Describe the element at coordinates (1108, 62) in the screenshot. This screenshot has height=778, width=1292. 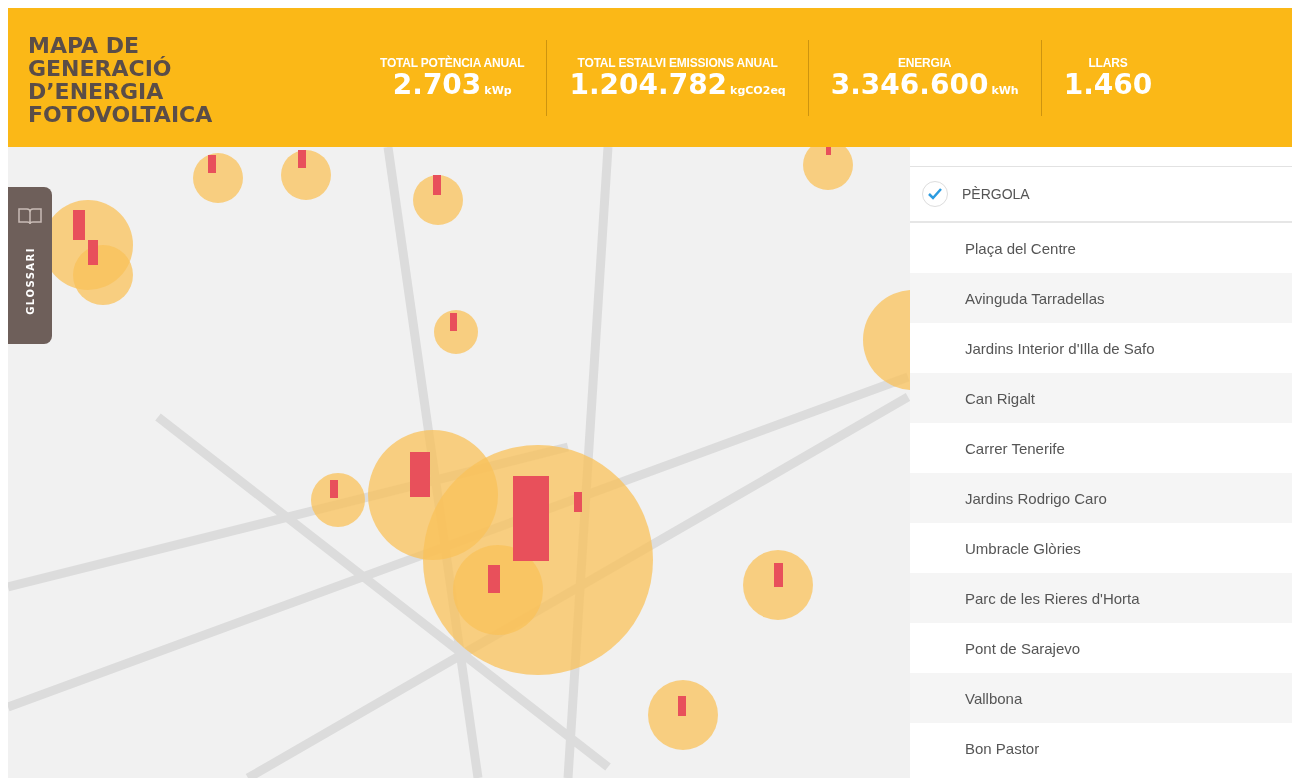
I see `stat-label: LLARS` at that location.